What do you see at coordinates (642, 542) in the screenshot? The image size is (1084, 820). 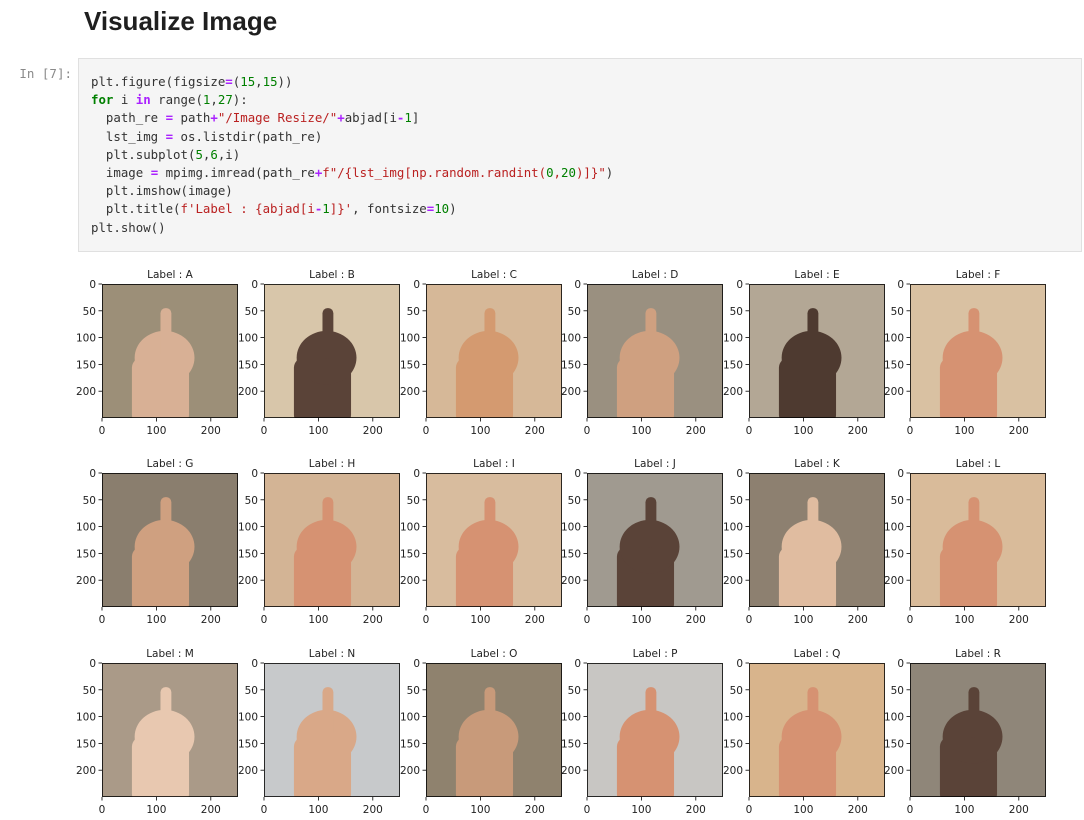 I see `subplot: Label : J 0 50 100 150 200 0 100 200` at bounding box center [642, 542].